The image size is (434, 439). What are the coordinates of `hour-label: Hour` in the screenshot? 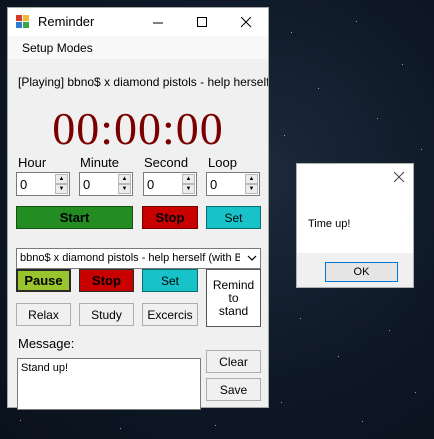 It's located at (32, 162).